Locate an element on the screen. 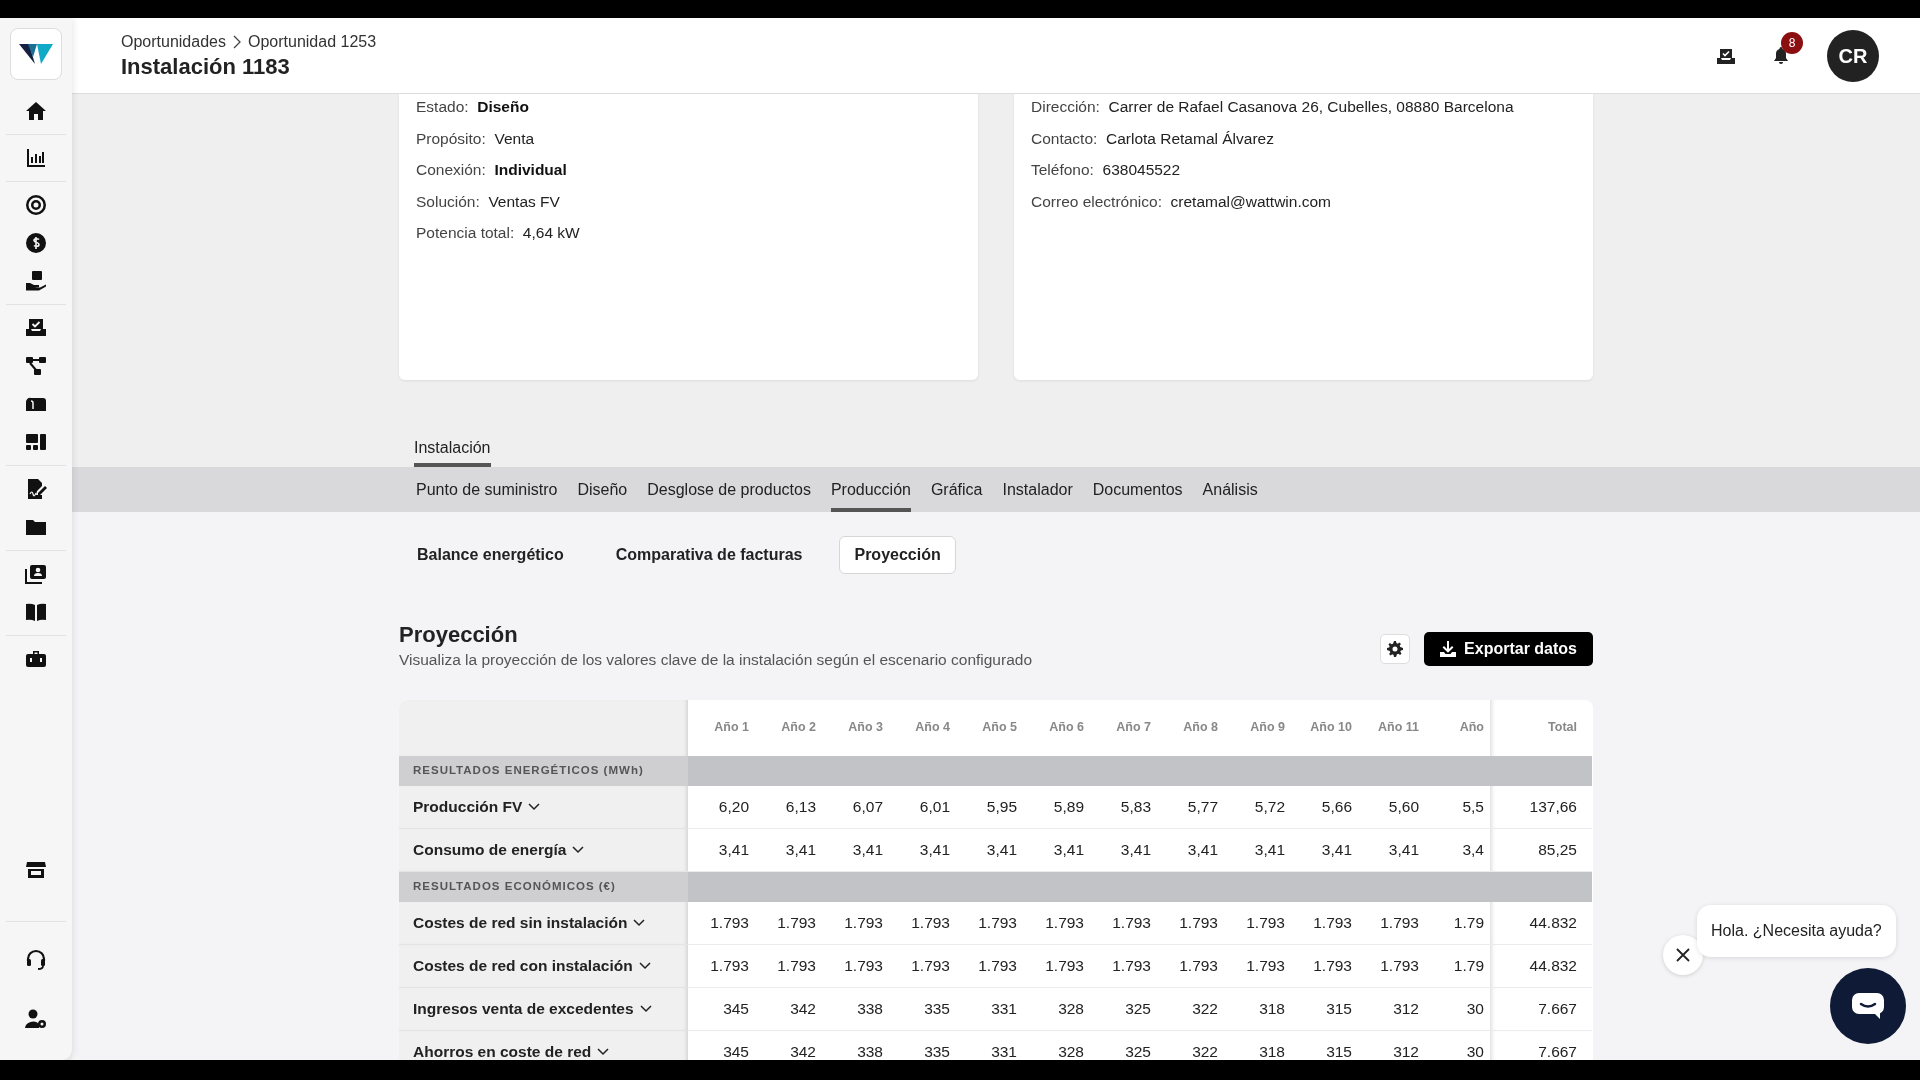 The image size is (1920, 1080). table-cell: 325 is located at coordinates (1123, 1009).